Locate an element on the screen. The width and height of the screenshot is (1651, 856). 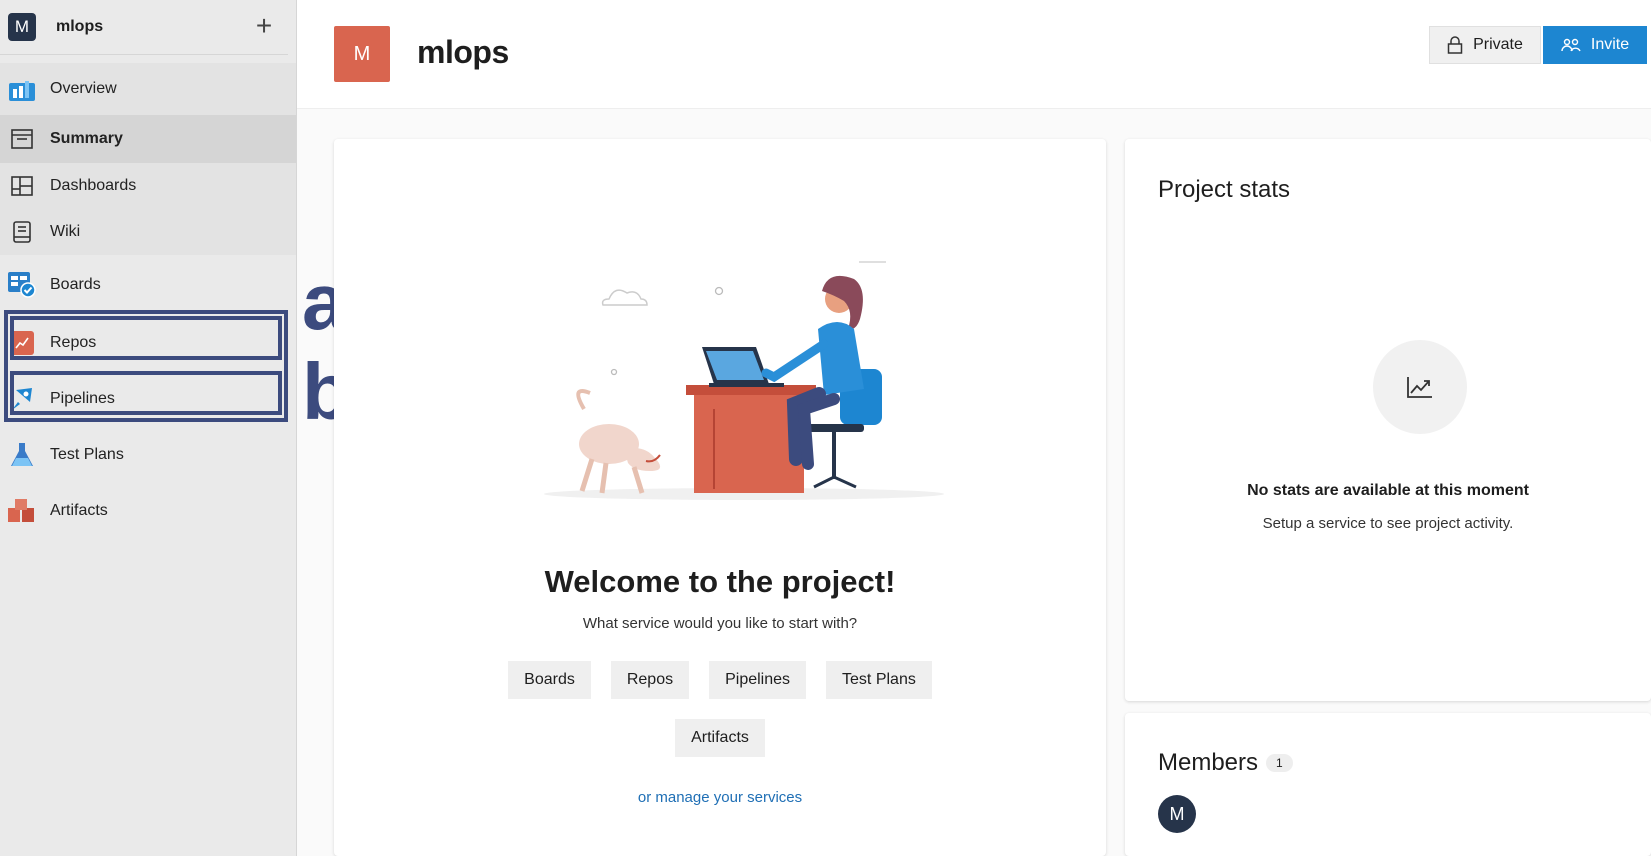
sidebar-item-overview: Overview is located at coordinates (148, 89).